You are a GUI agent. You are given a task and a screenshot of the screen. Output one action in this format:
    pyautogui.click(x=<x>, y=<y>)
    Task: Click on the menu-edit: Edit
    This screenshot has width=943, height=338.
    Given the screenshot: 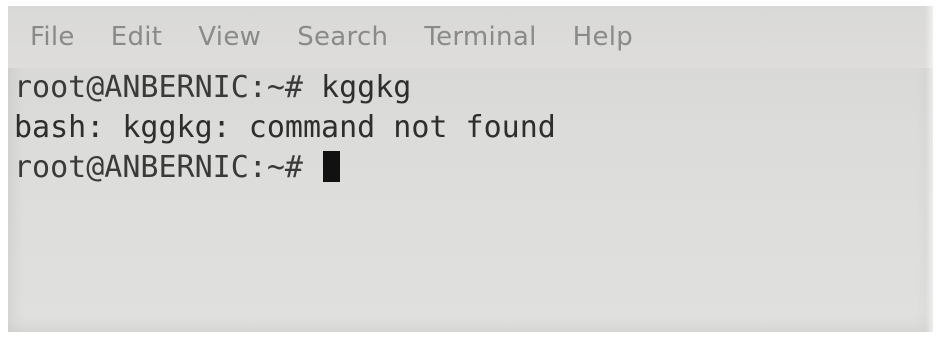 What is the action you would take?
    pyautogui.click(x=137, y=37)
    